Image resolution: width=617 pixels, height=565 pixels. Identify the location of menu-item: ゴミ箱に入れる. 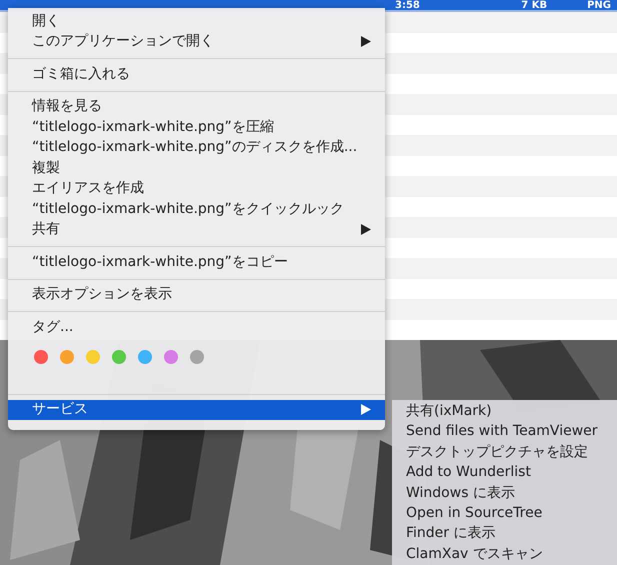
(196, 74).